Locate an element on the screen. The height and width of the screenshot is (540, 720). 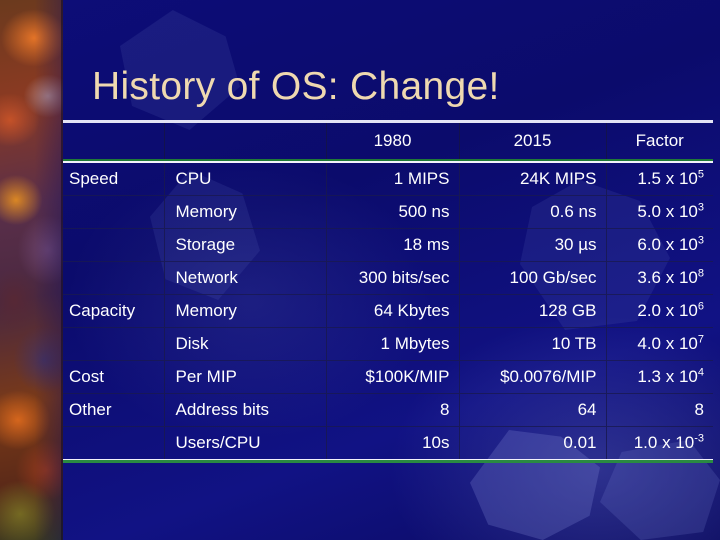
row-category-cell: Speed is located at coordinates (94, 178).